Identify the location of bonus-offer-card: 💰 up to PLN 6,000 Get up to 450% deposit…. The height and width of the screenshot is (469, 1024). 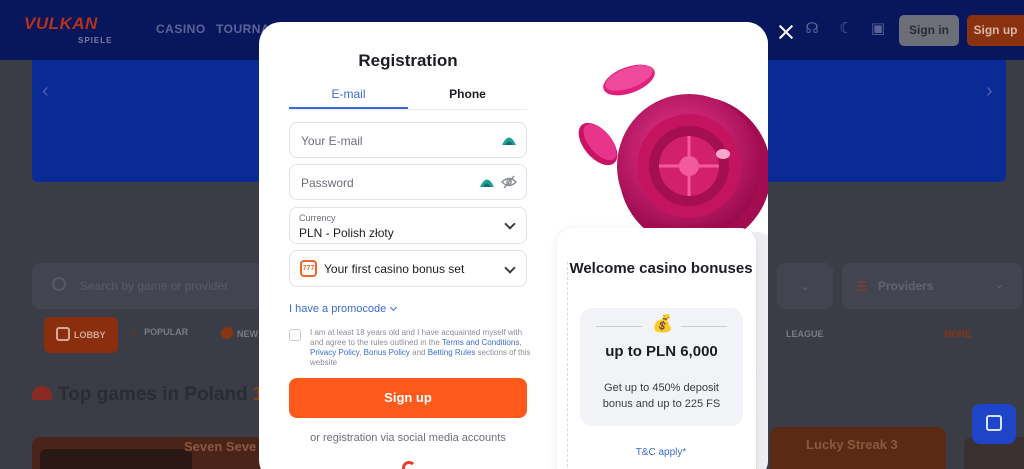
(661, 367).